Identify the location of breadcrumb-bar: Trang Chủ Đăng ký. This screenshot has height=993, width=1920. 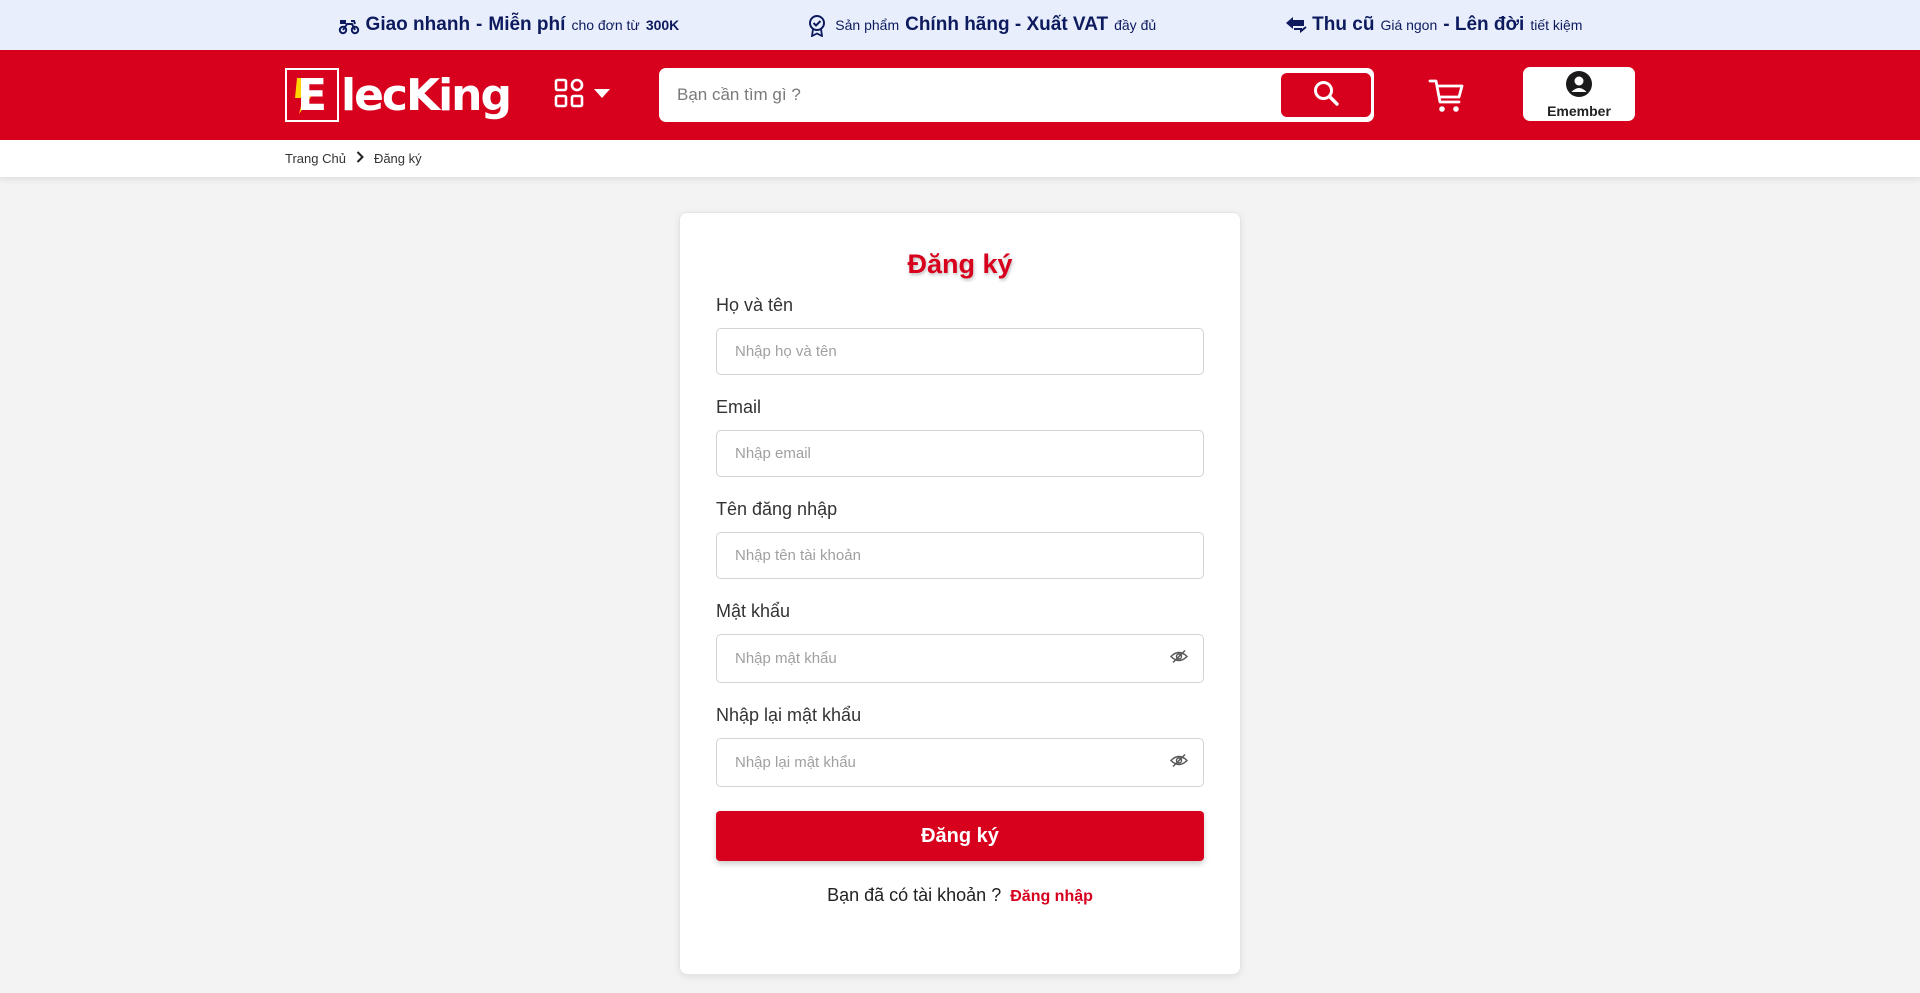
(960, 158).